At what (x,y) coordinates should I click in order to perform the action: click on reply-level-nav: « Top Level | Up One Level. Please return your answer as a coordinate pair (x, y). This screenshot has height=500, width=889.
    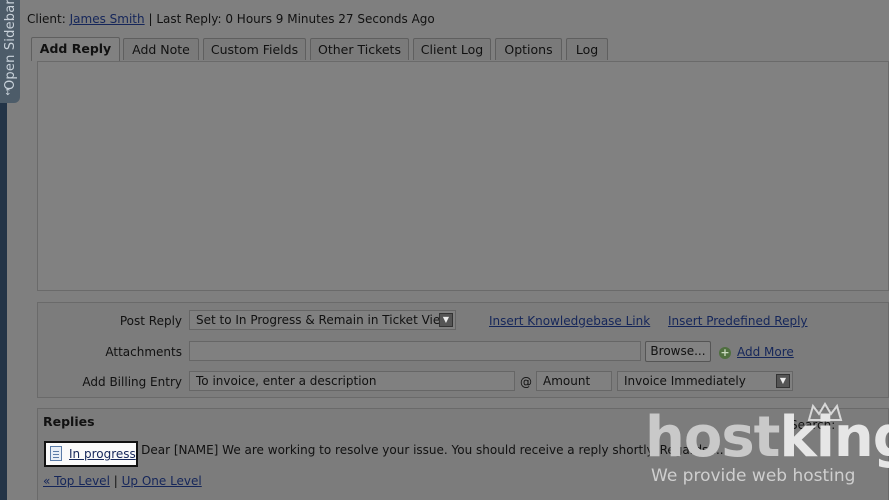
    Looking at the image, I should click on (122, 481).